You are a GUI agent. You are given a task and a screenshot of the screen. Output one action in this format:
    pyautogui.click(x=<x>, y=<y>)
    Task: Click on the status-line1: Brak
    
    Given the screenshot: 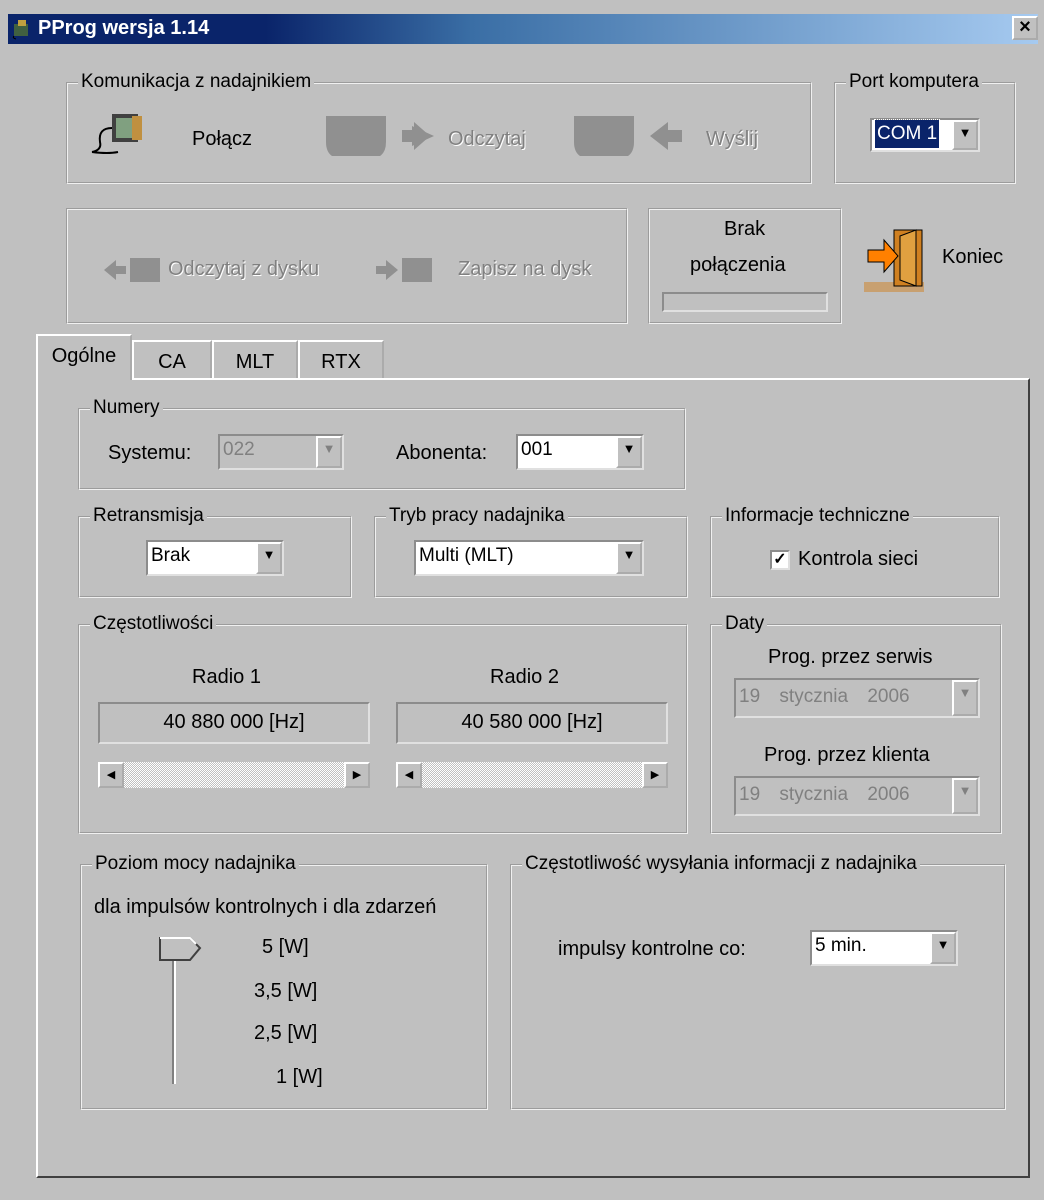 What is the action you would take?
    pyautogui.click(x=745, y=229)
    